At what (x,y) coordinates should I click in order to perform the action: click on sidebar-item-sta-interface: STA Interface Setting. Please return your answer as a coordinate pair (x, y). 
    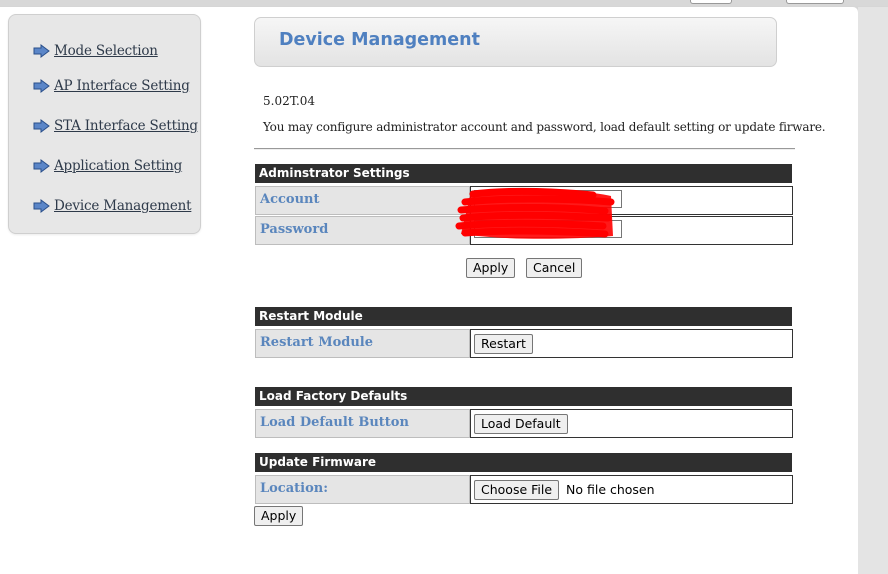
    Looking at the image, I should click on (115, 126).